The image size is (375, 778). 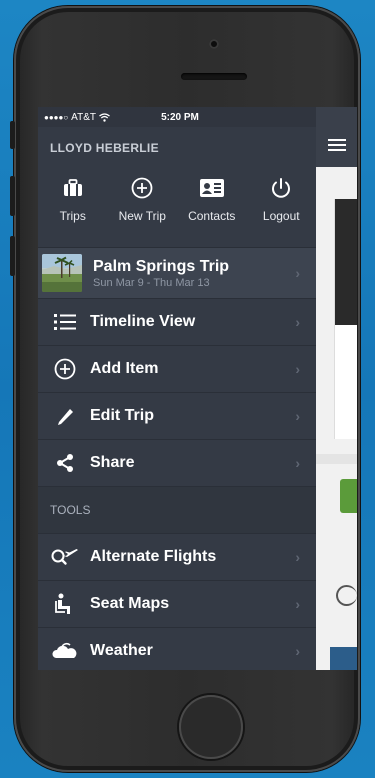 I want to click on content-tile, so click(x=343, y=658).